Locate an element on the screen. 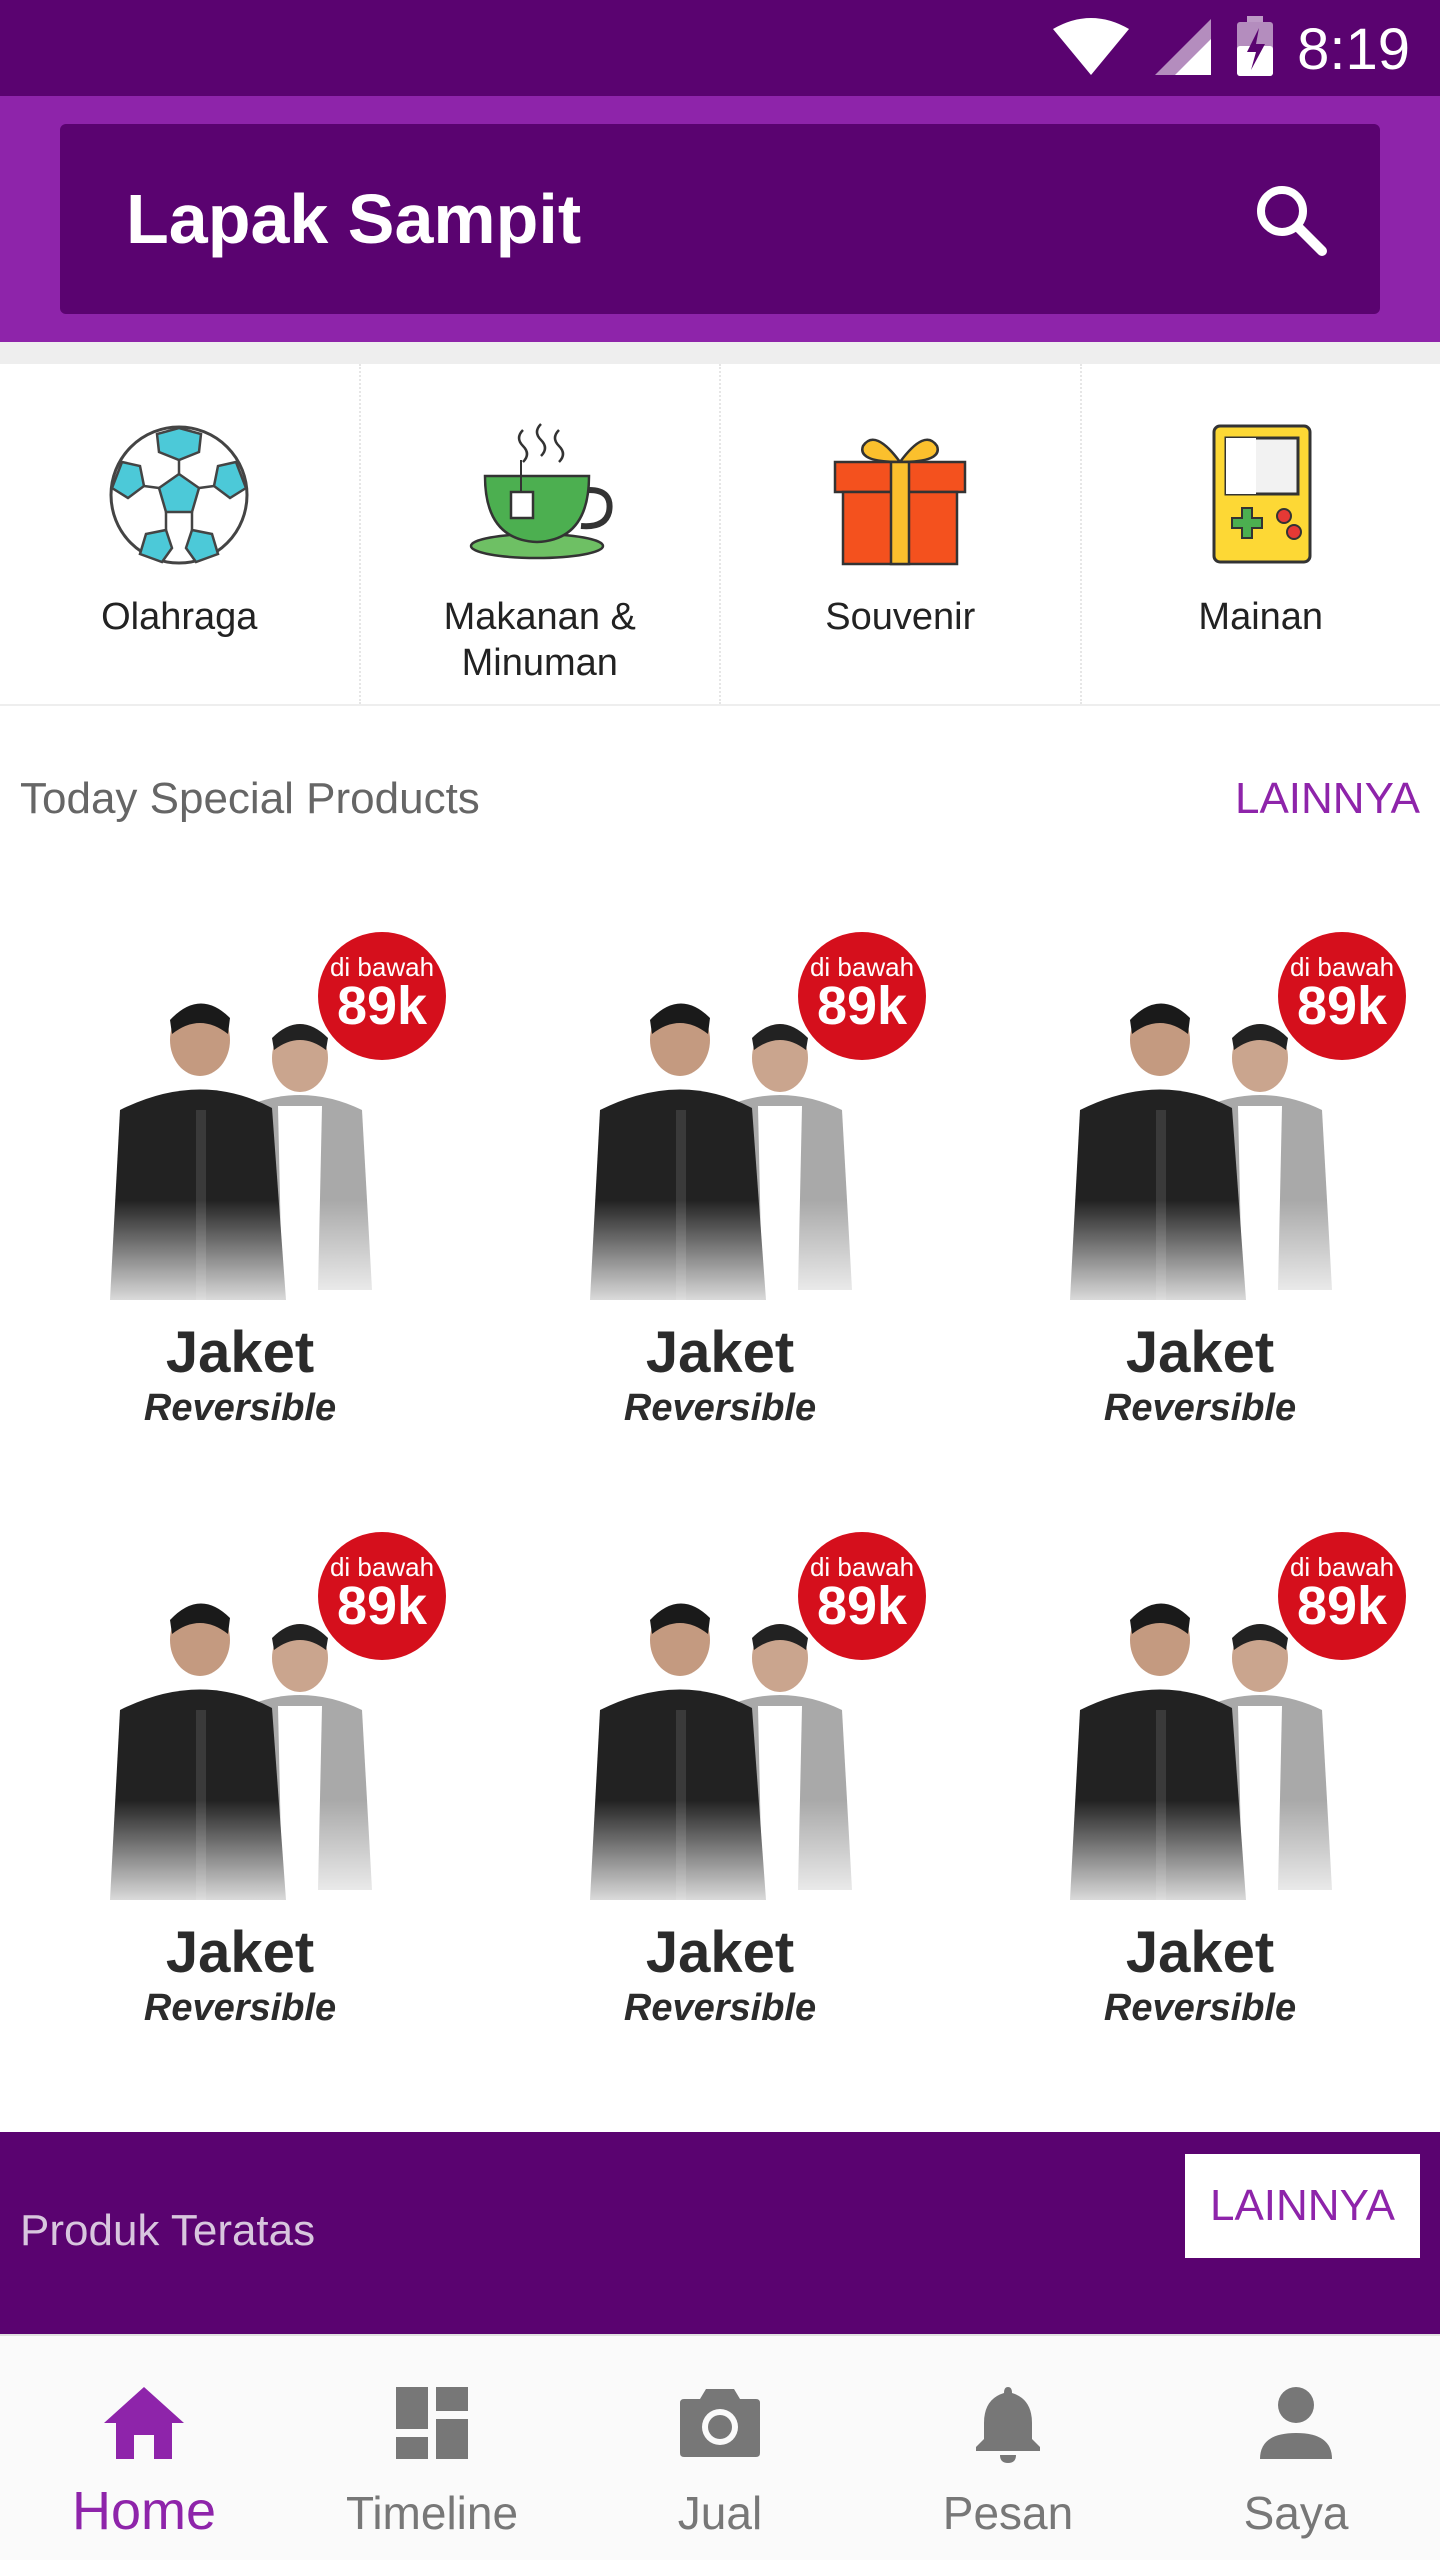 Image resolution: width=1440 pixels, height=2560 pixels. category-label: Makanan & Minuman is located at coordinates (539, 640).